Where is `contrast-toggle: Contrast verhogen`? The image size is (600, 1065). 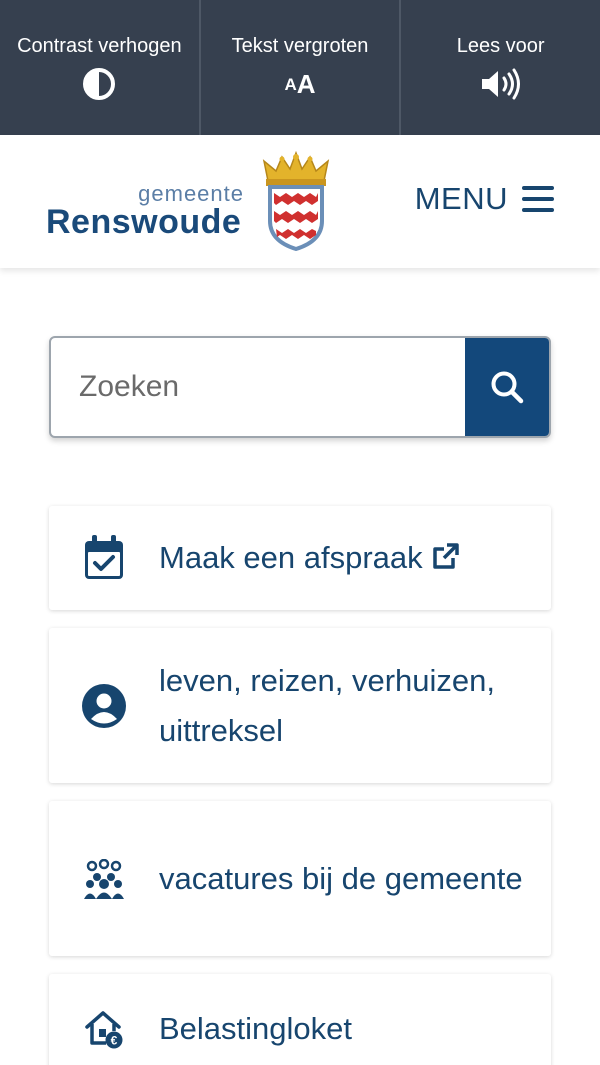 contrast-toggle: Contrast verhogen is located at coordinates (99, 67).